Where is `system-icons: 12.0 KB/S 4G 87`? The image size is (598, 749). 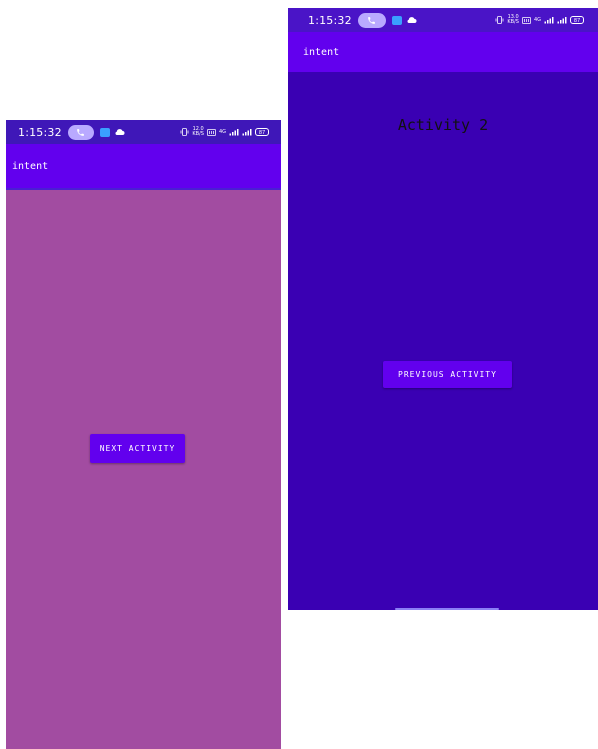 system-icons: 12.0 KB/S 4G 87 is located at coordinates (224, 132).